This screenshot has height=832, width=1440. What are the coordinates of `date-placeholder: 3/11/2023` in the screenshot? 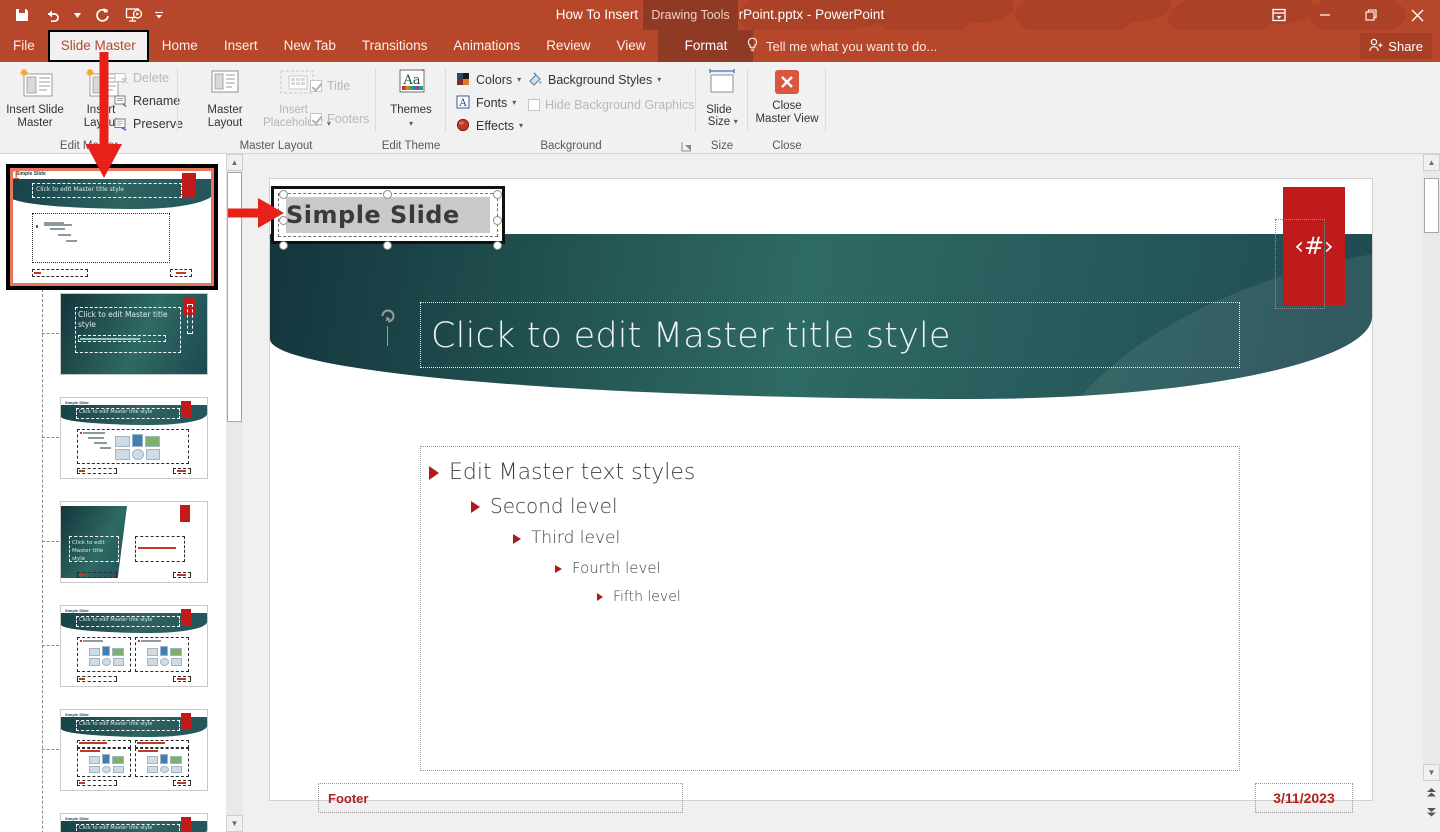 It's located at (1304, 798).